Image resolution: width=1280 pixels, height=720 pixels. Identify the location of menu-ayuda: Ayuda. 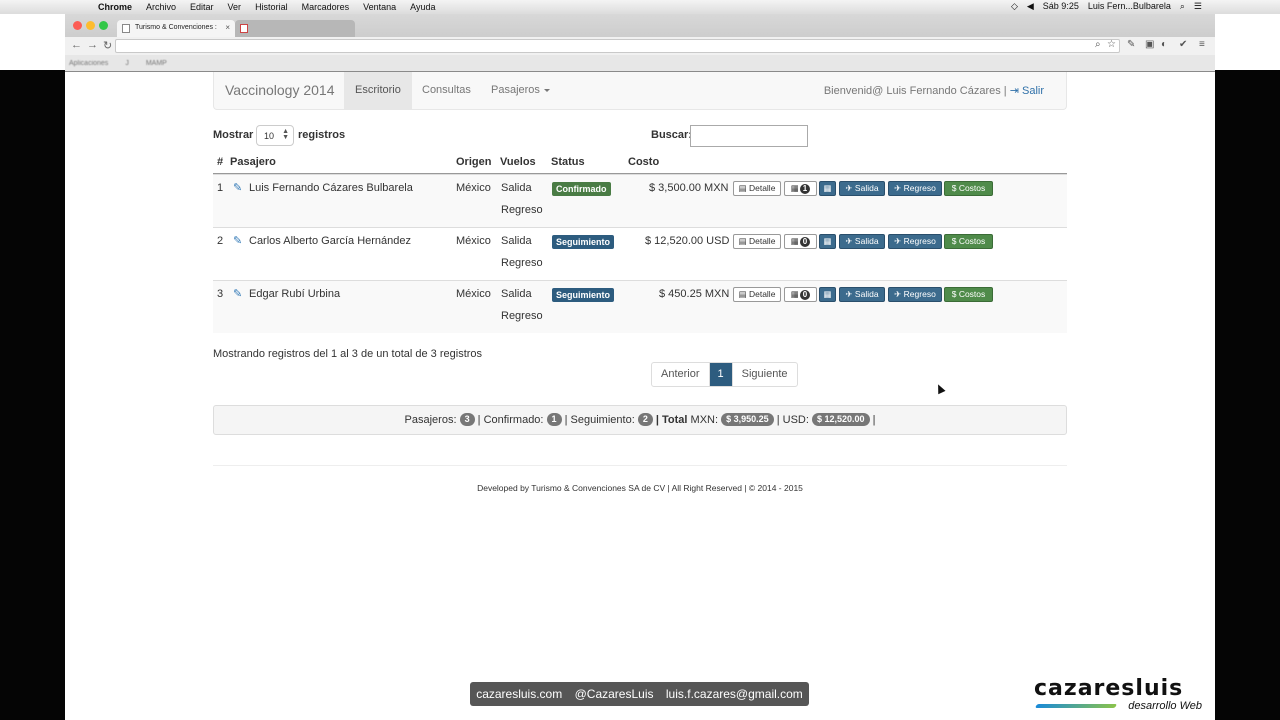
(422, 7).